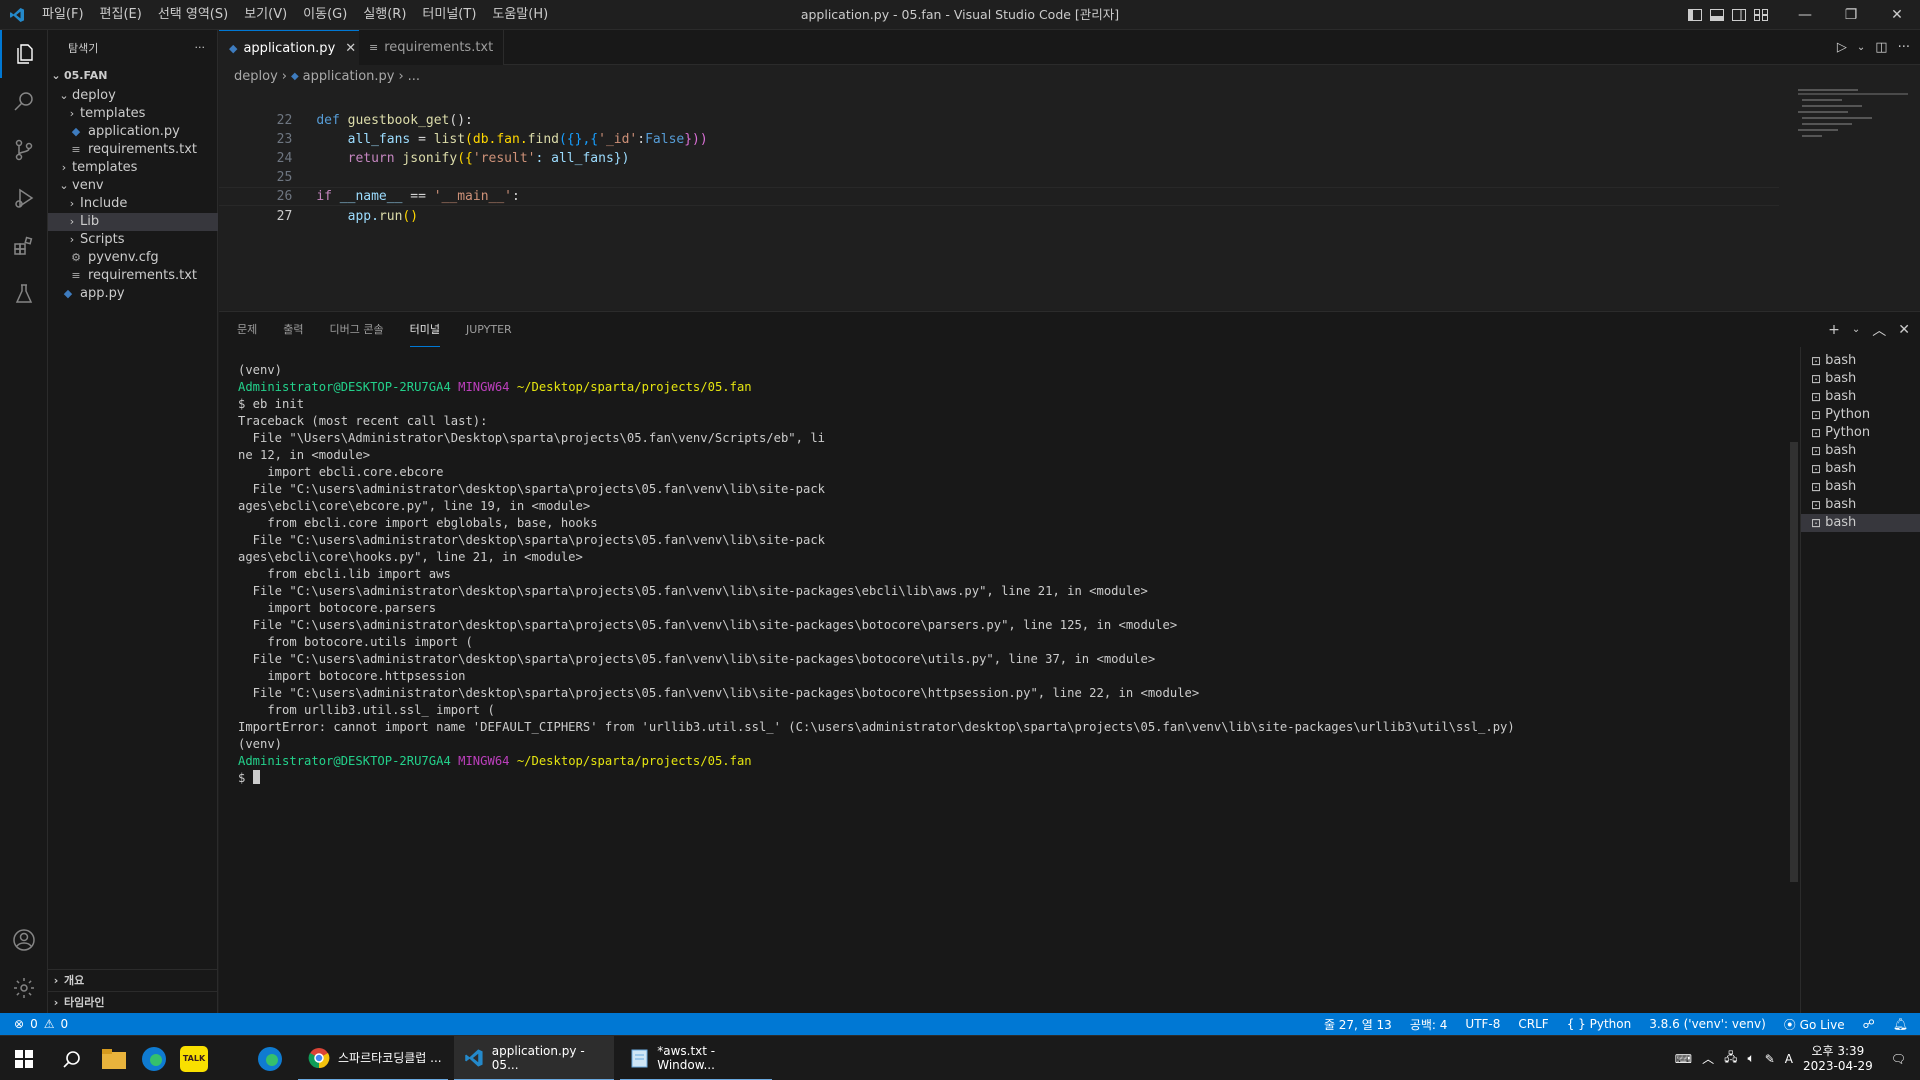  Describe the element at coordinates (1482, 1024) in the screenshot. I see `encoding: UTF-8` at that location.